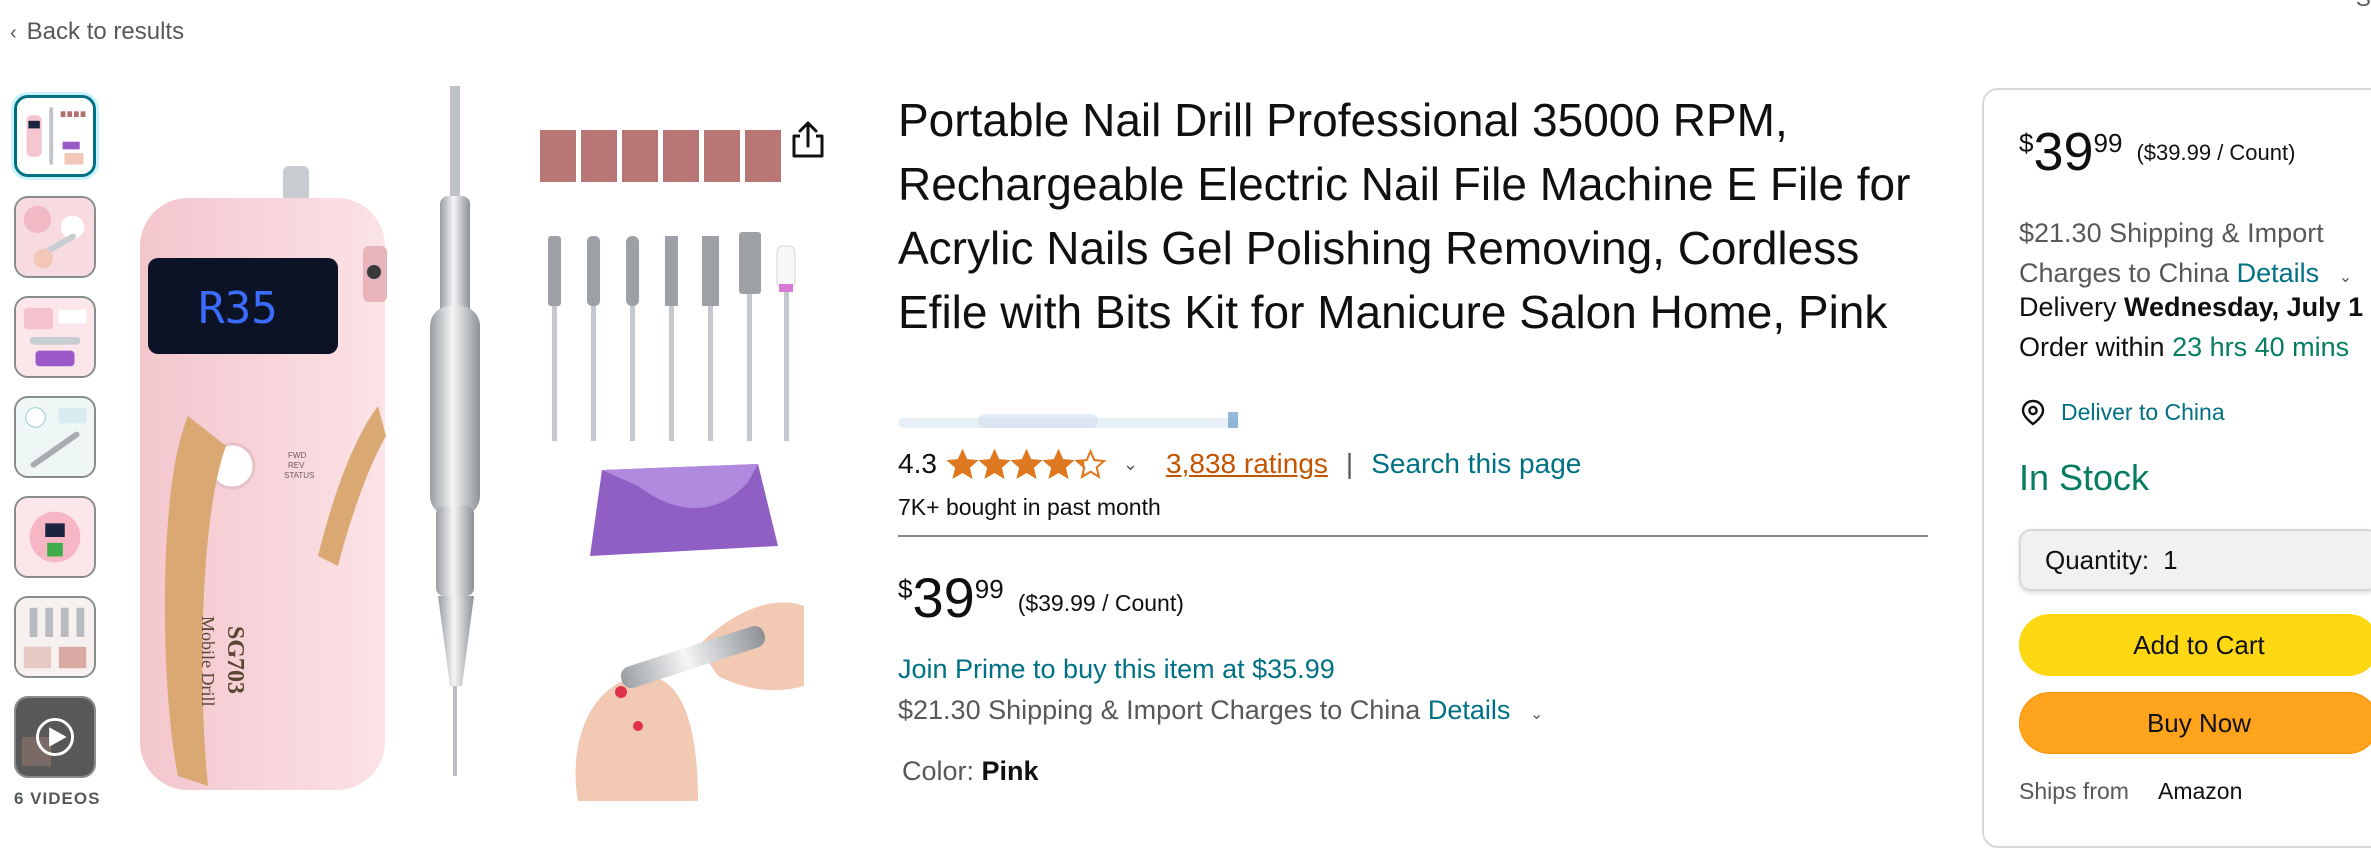 Image resolution: width=2371 pixels, height=848 pixels. I want to click on back-label: Back to results, so click(105, 31).